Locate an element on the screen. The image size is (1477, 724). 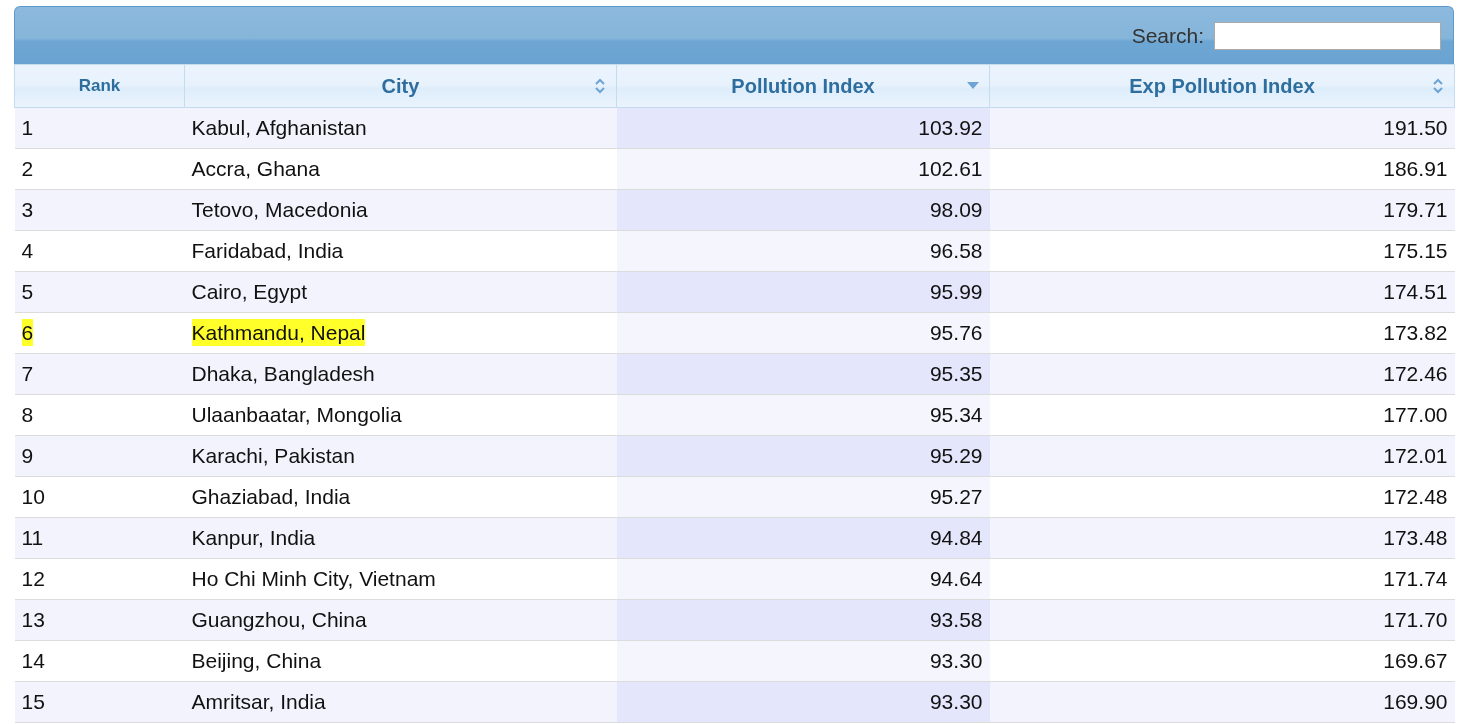
table-cell: 12 is located at coordinates (99, 579).